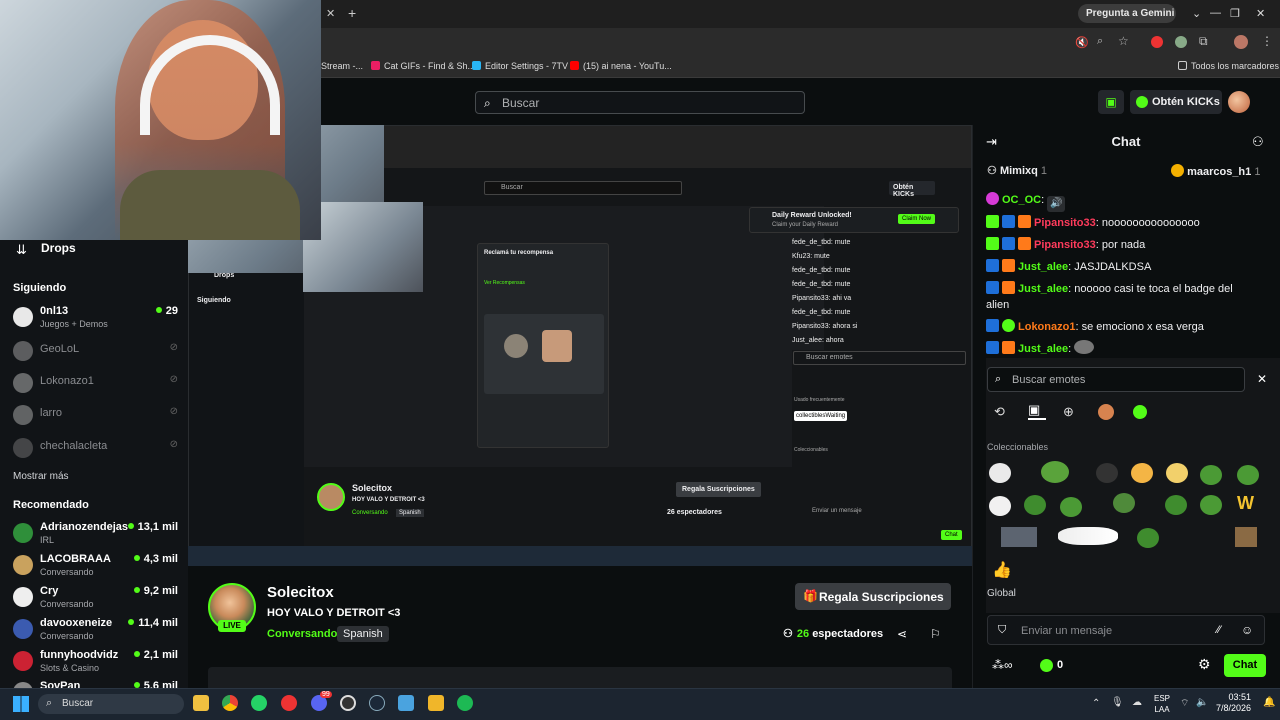 This screenshot has width=1280, height=720. Describe the element at coordinates (95, 632) in the screenshot. I see `sidebar-item-davooxeneize: davooxeneize Conversando 11,4 mil` at that location.